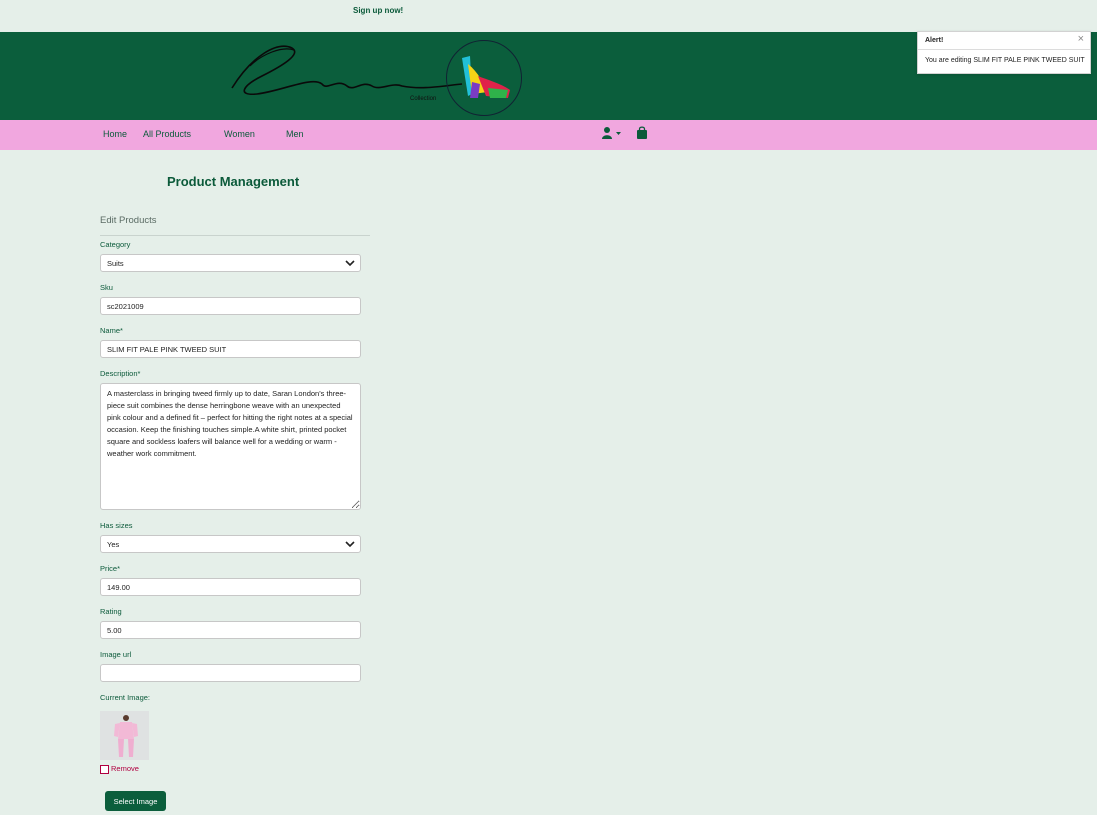 The image size is (1097, 815). I want to click on main-nav: Home All Products Women Men, so click(548, 135).